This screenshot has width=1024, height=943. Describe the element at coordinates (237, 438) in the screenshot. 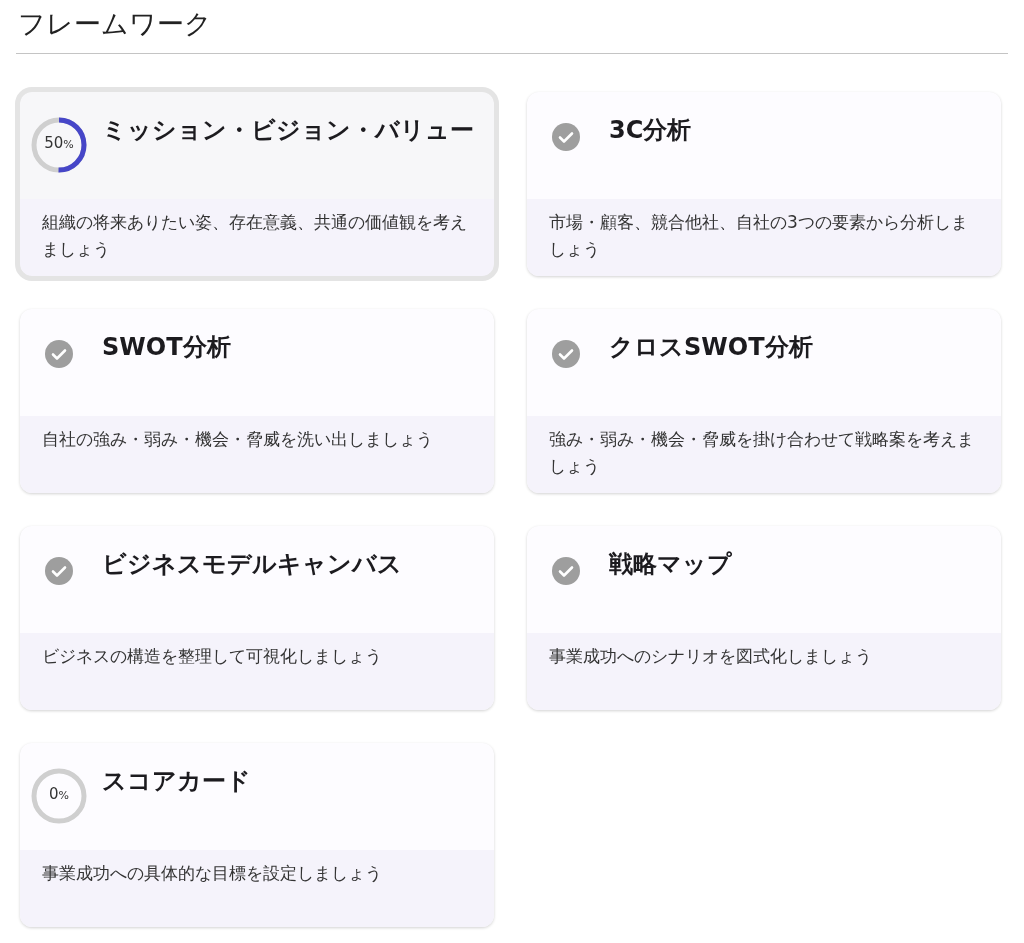

I see `card-description: 自社の強み・弱み・機会・脅威を洗い出しましょう` at that location.